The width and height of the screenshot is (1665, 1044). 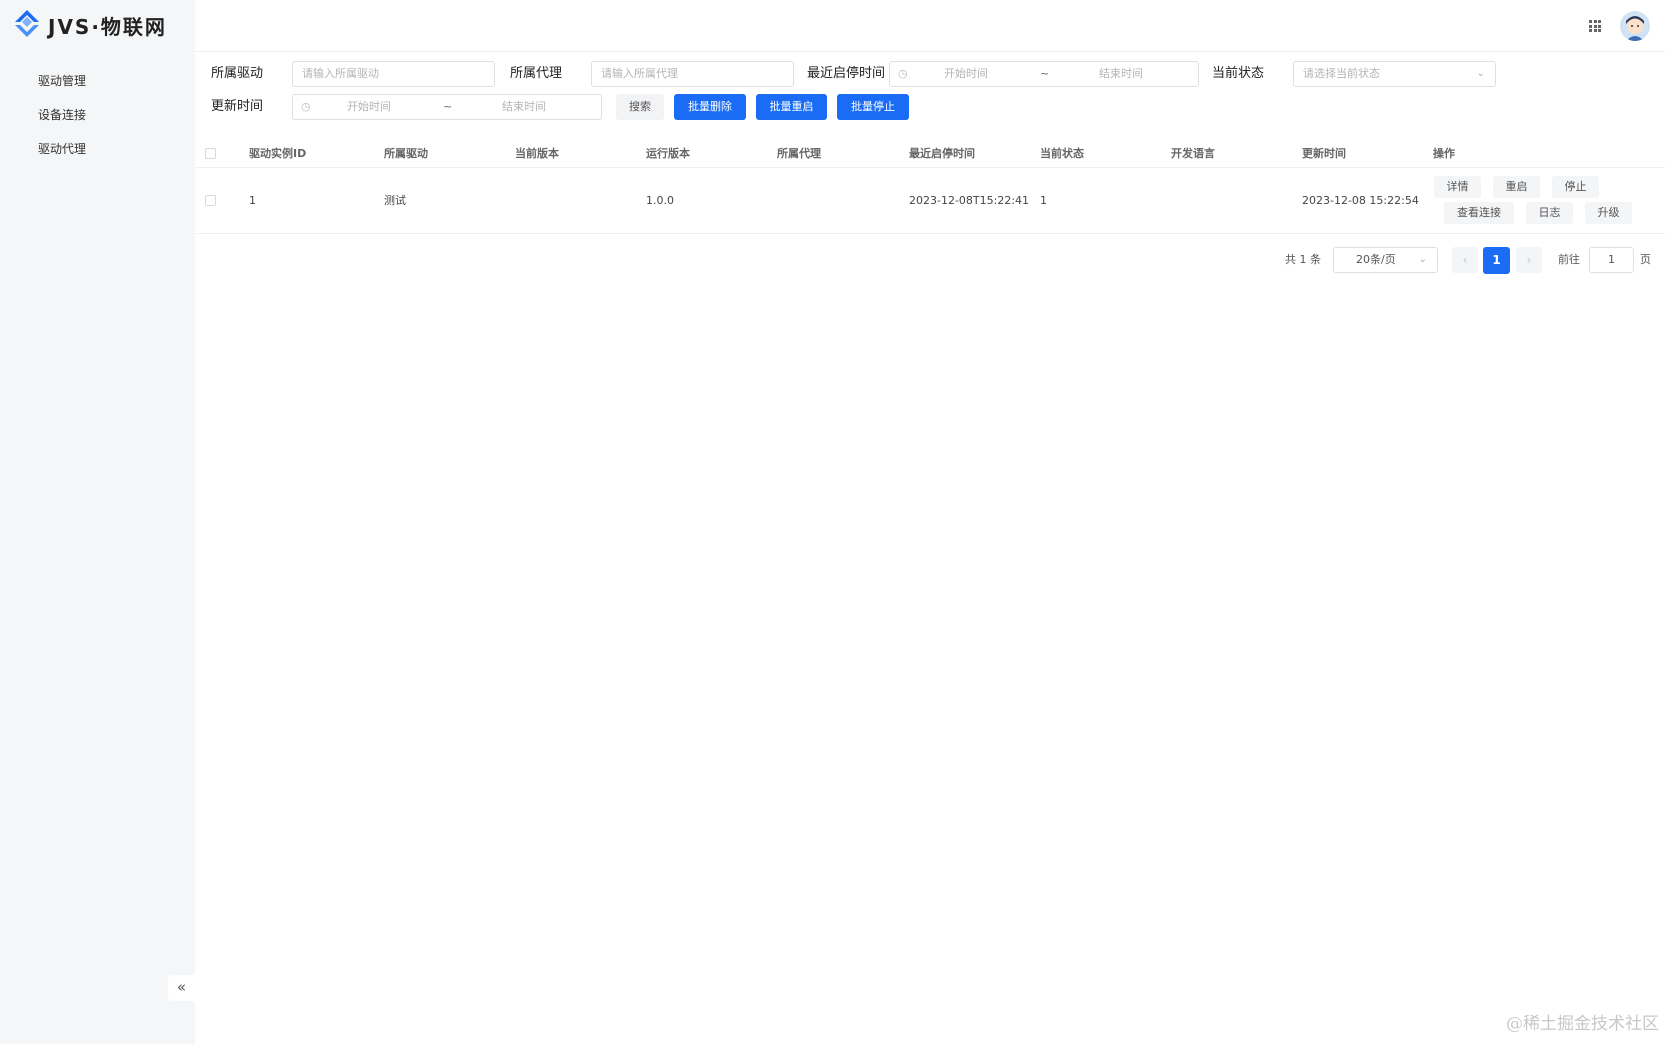 What do you see at coordinates (930, 26) in the screenshot?
I see `top-header` at bounding box center [930, 26].